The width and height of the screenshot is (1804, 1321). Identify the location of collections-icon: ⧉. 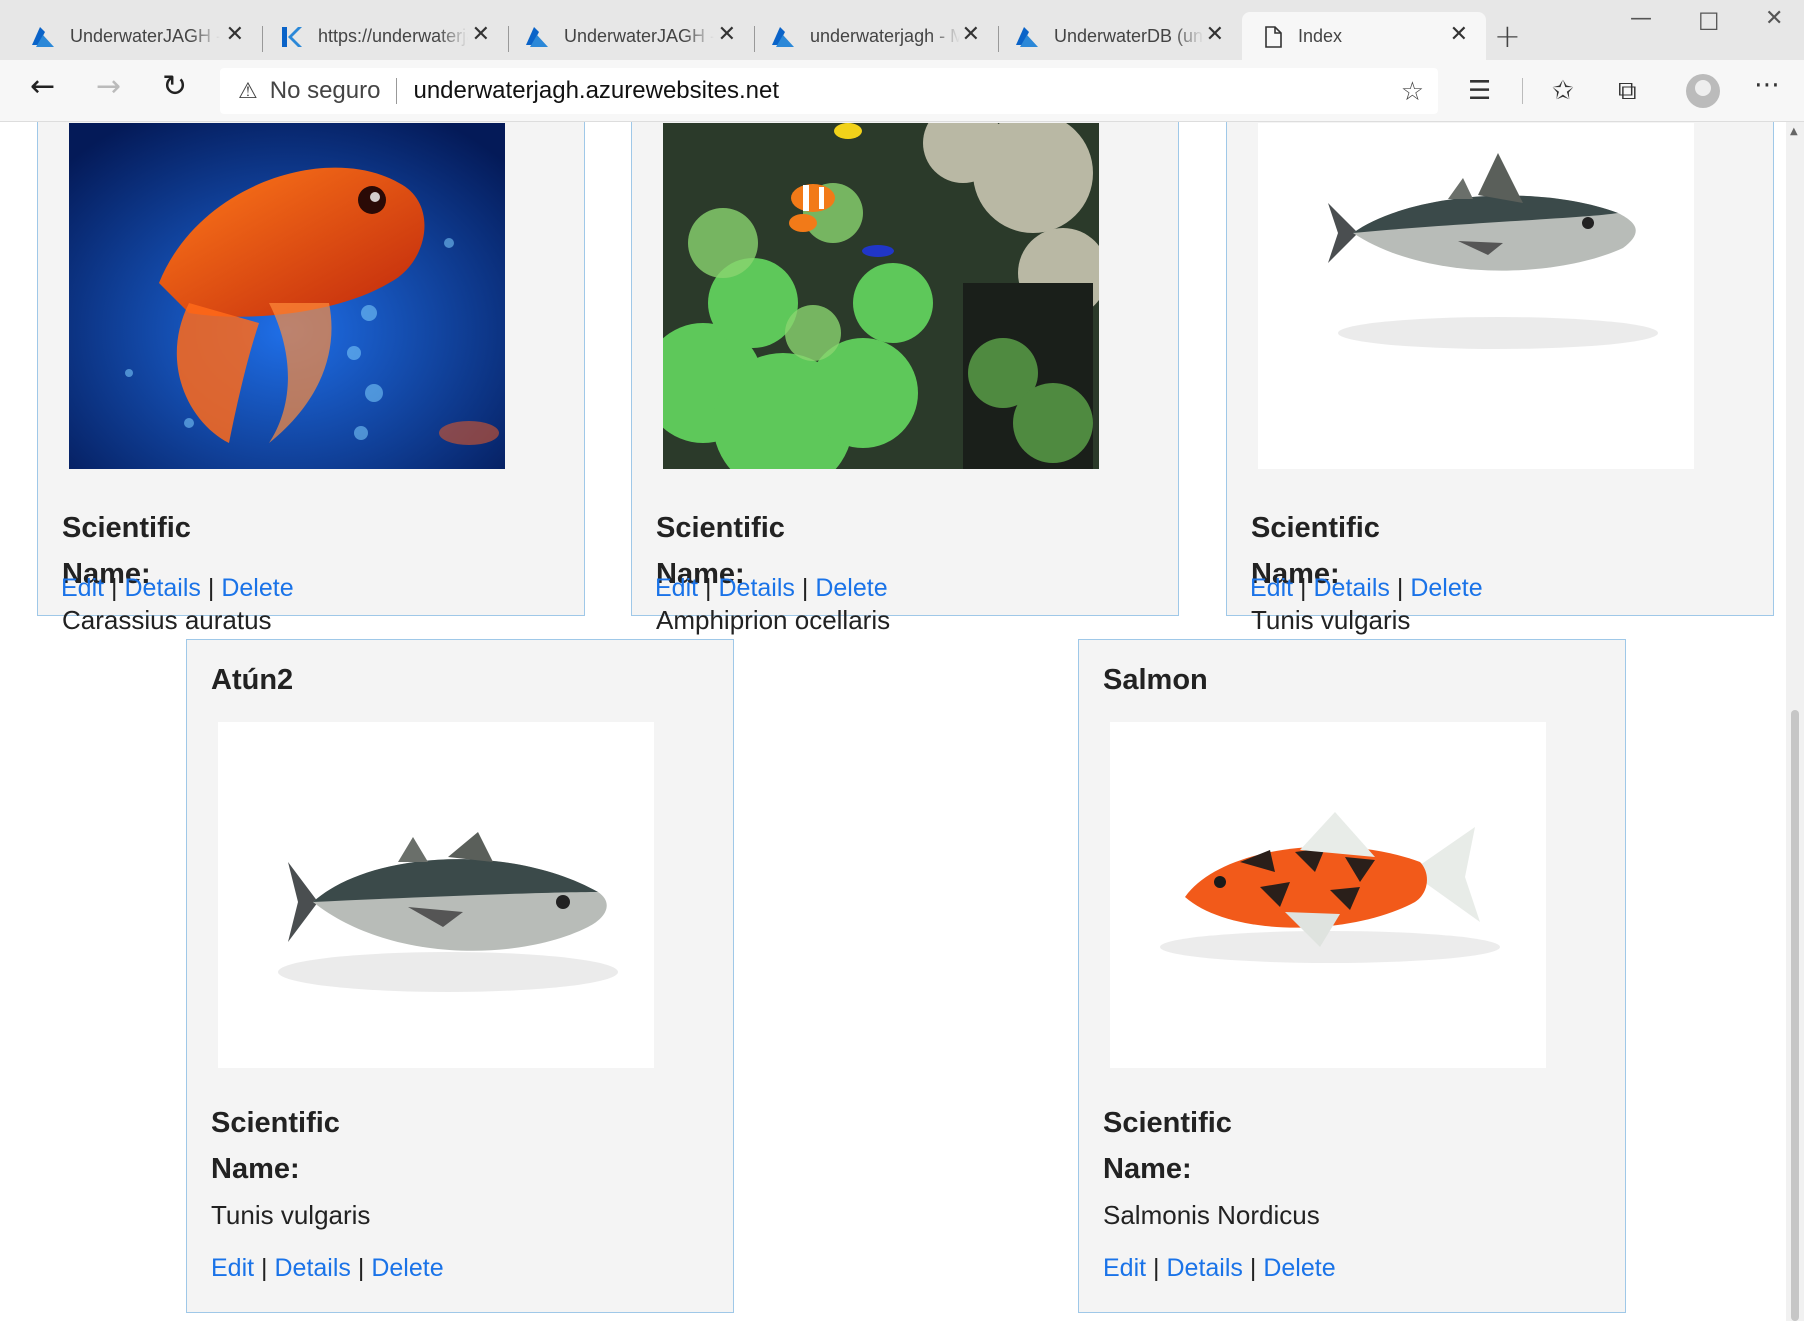
(1627, 91).